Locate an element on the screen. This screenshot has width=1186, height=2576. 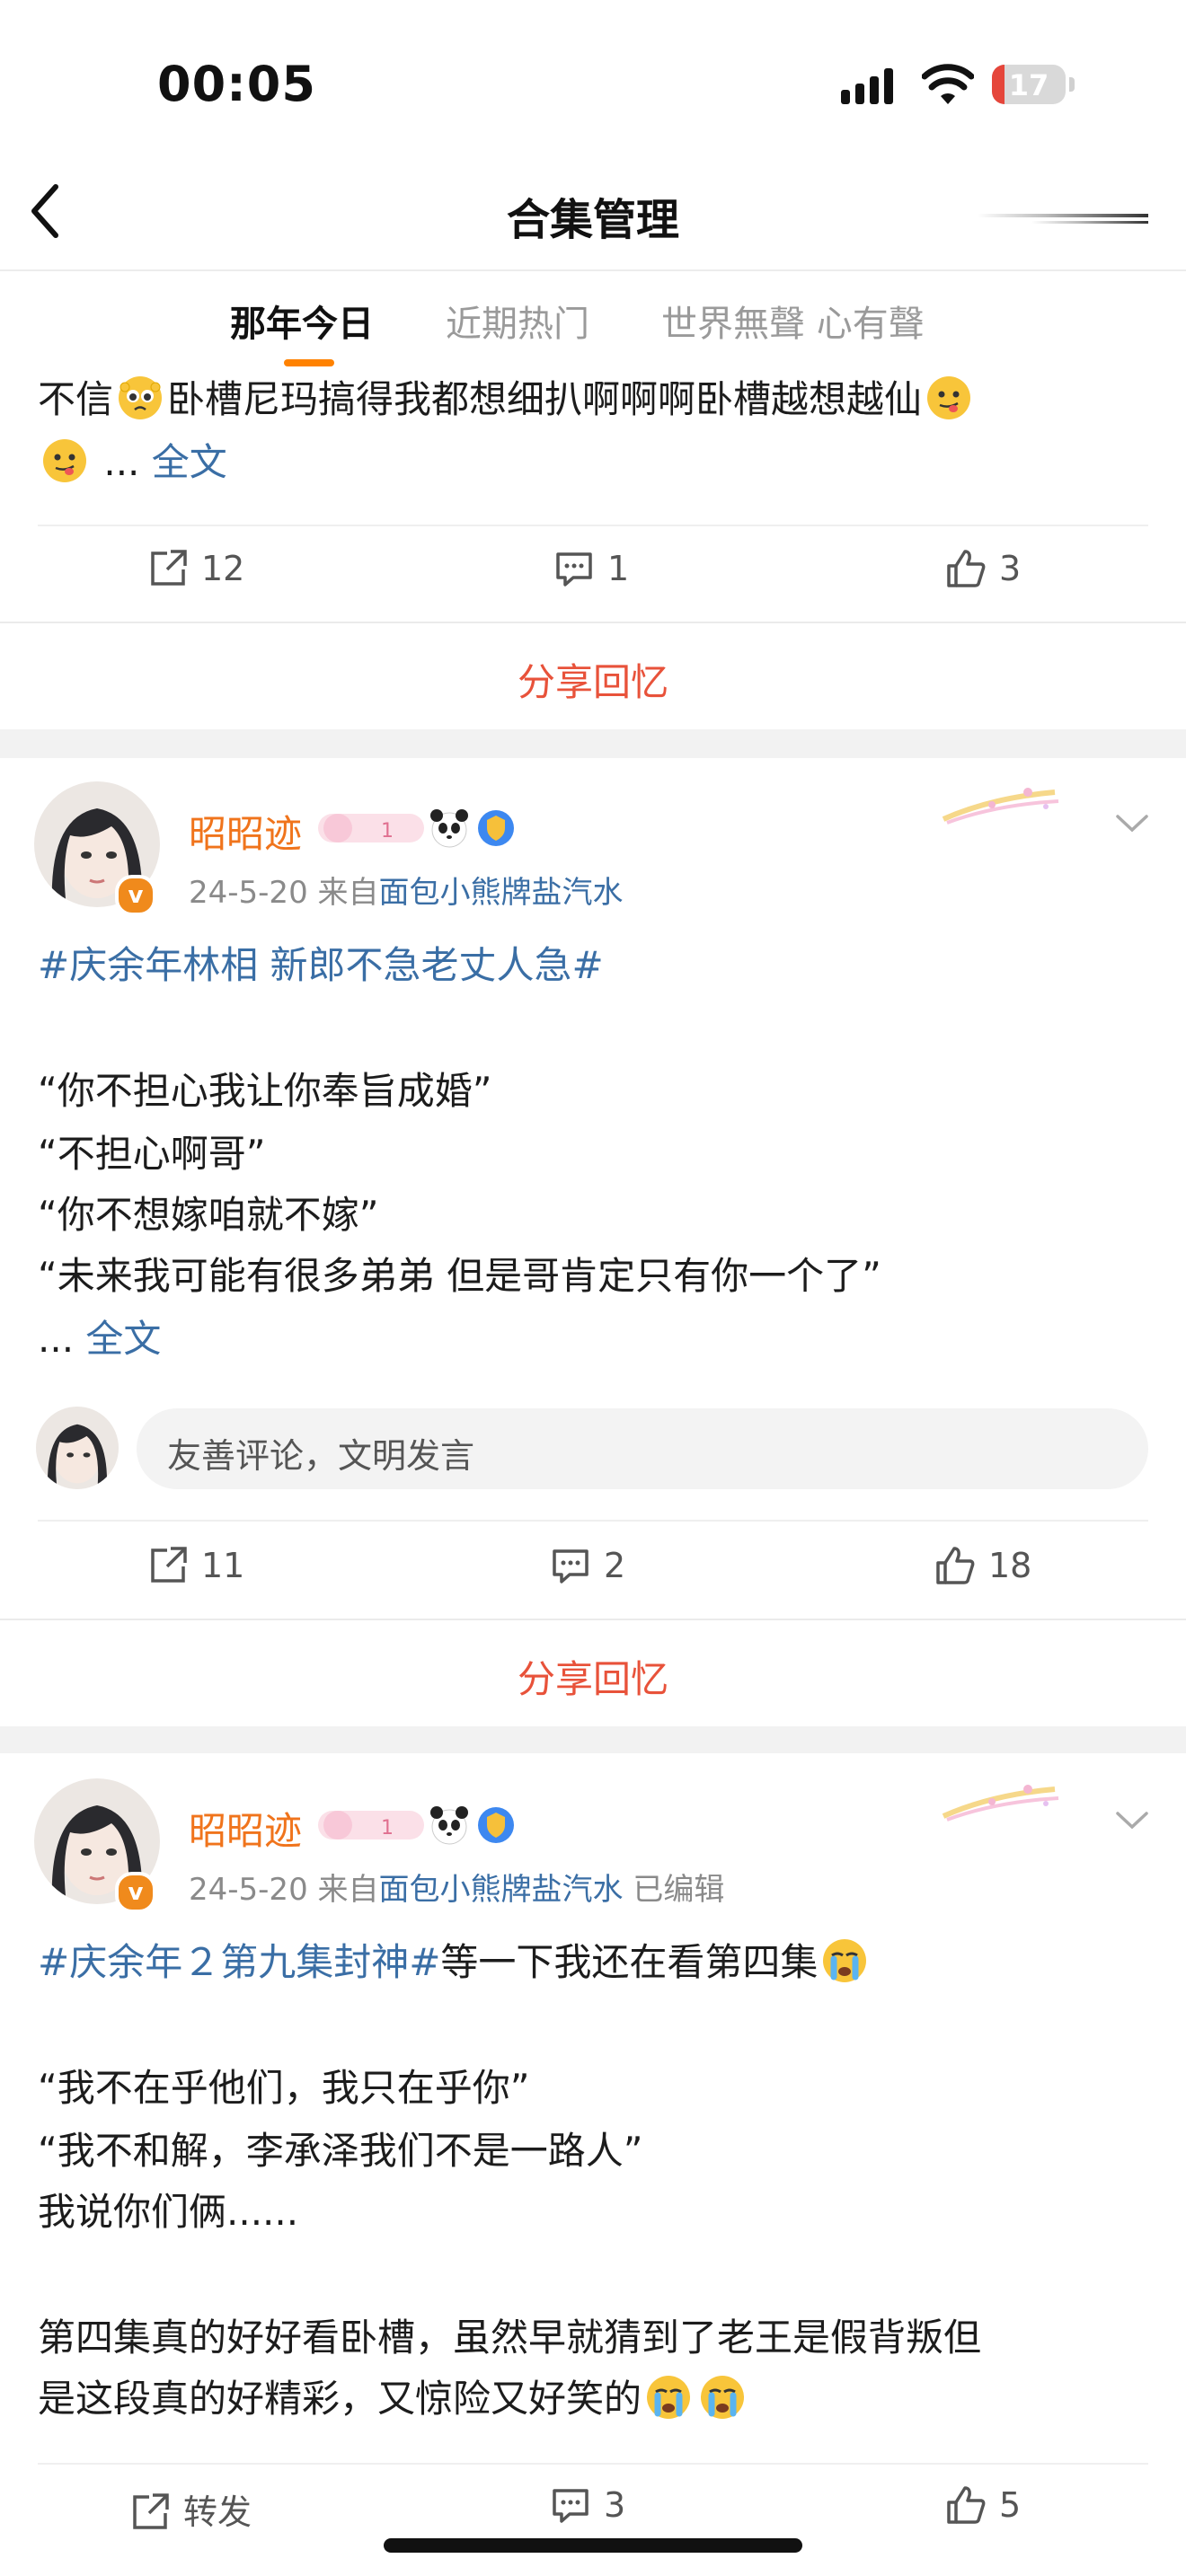
post-topic-line: #庆余年２第九集封神#等一下我还在看第四集 is located at coordinates (455, 1962).